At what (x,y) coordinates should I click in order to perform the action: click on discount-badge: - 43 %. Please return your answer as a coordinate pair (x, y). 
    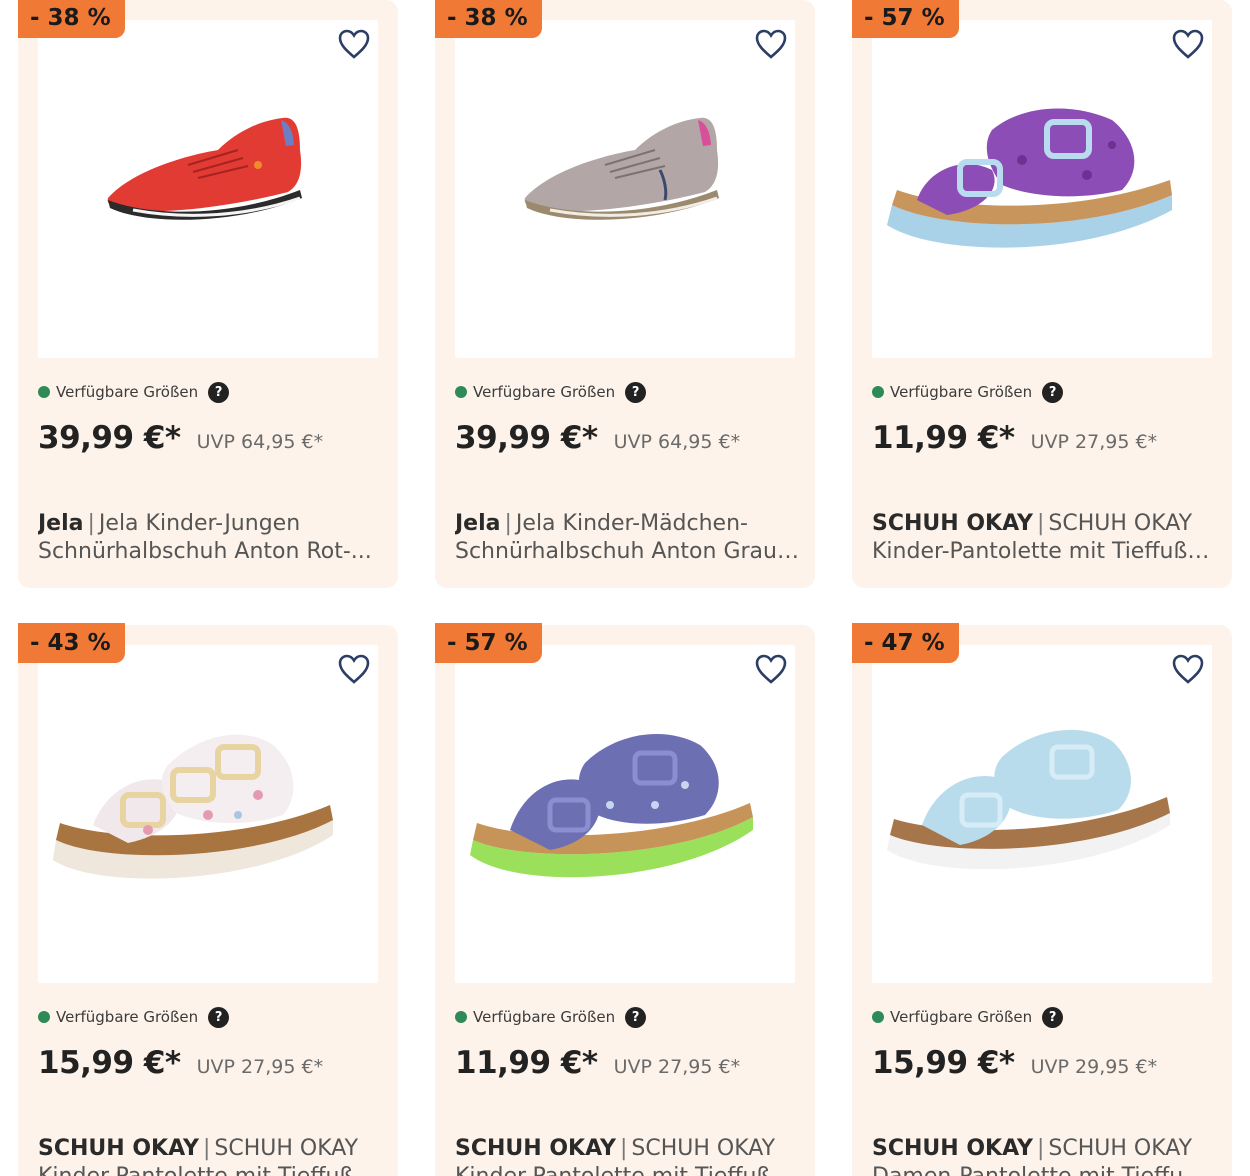
    Looking at the image, I should click on (71, 643).